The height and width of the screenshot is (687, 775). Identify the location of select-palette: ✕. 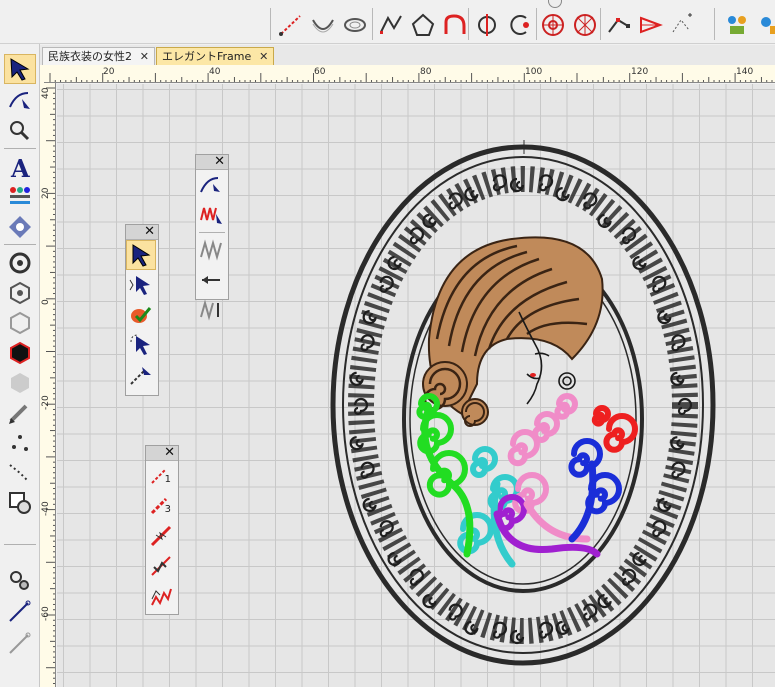
(142, 310).